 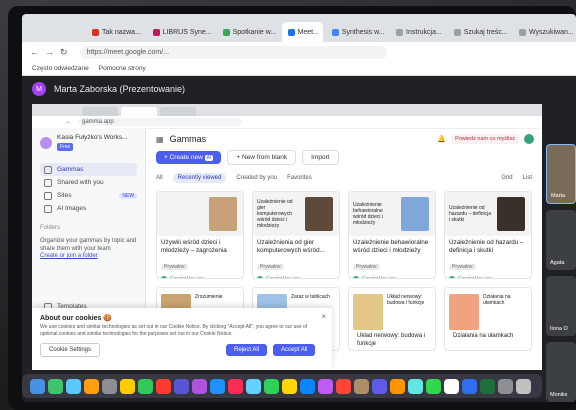 What do you see at coordinates (34, 52) in the screenshot?
I see `back-arrow-icon: ←` at bounding box center [34, 52].